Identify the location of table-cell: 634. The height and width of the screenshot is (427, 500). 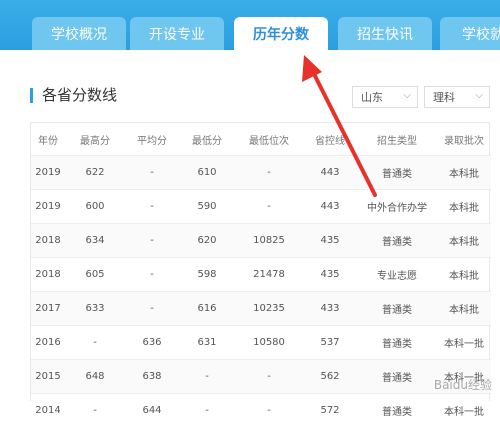
(95, 241).